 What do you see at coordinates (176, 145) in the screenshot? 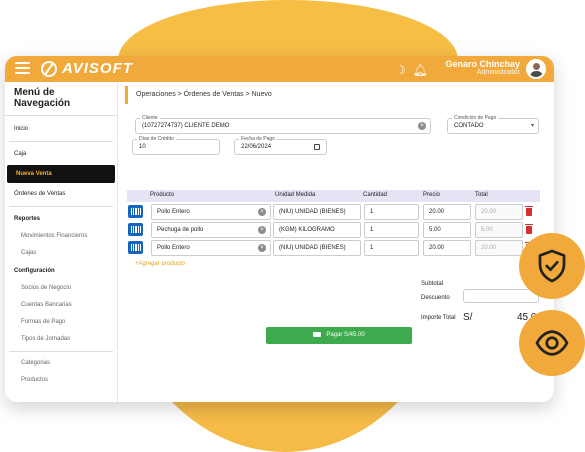
I see `credit-days-field: Días de Crédito 10` at bounding box center [176, 145].